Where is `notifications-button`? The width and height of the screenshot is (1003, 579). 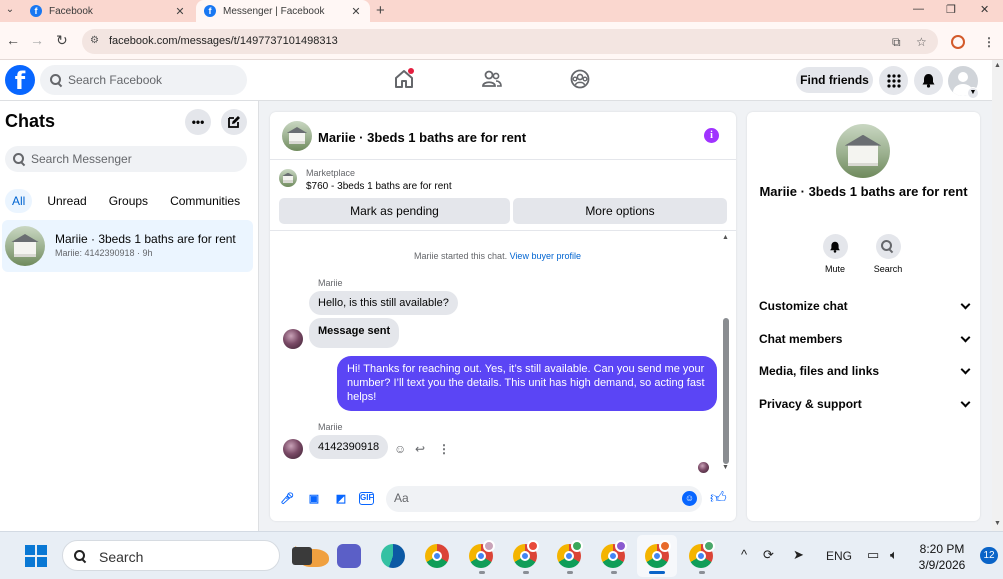
notifications-button is located at coordinates (928, 80).